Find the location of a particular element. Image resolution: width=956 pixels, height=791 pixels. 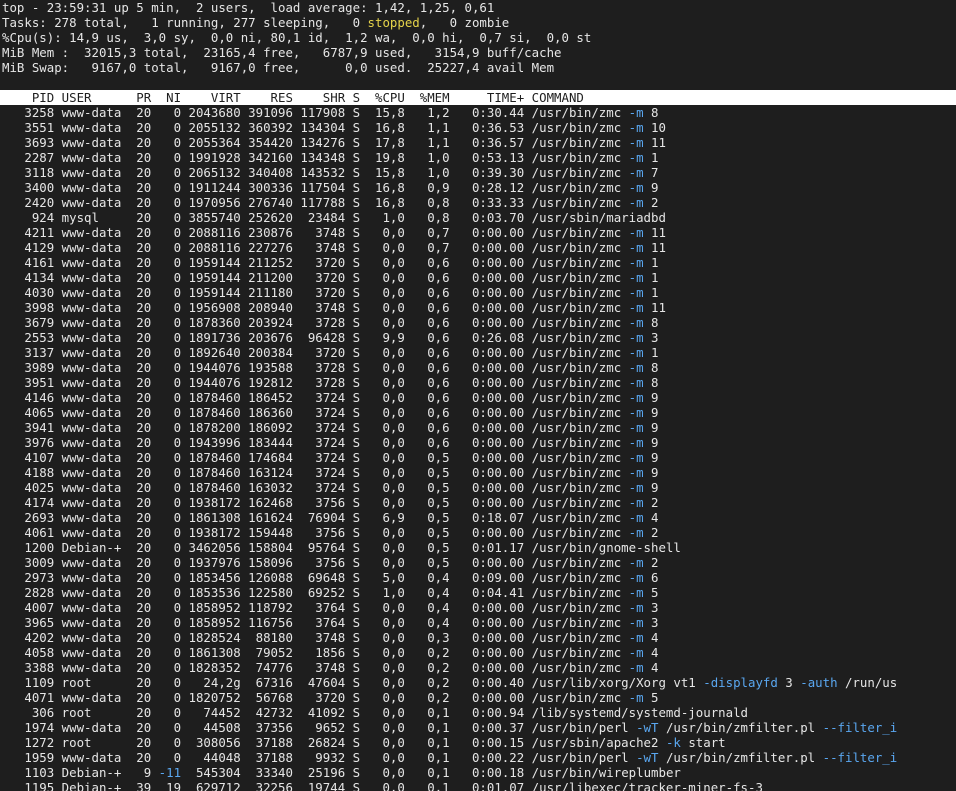

command-arg: /run/us is located at coordinates (867, 682).